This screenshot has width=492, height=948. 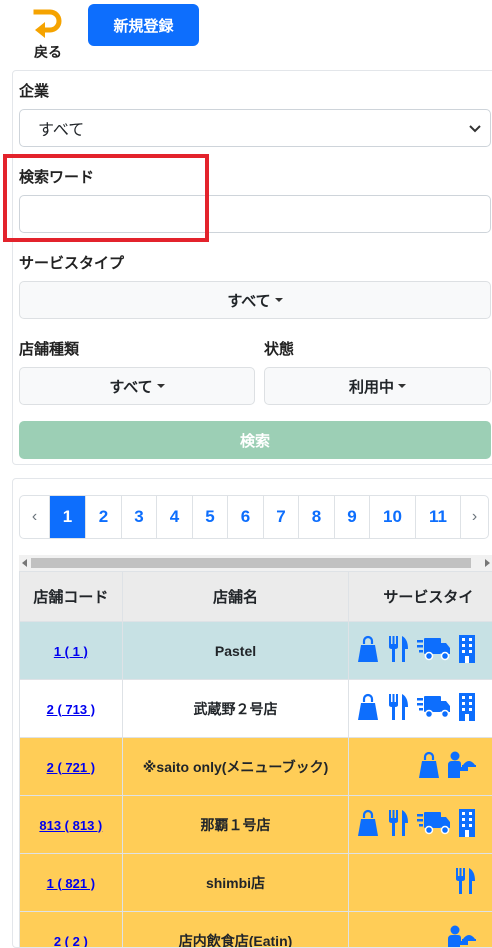 What do you see at coordinates (71, 930) in the screenshot?
I see `store-code-cell: 2 ( 2 )` at bounding box center [71, 930].